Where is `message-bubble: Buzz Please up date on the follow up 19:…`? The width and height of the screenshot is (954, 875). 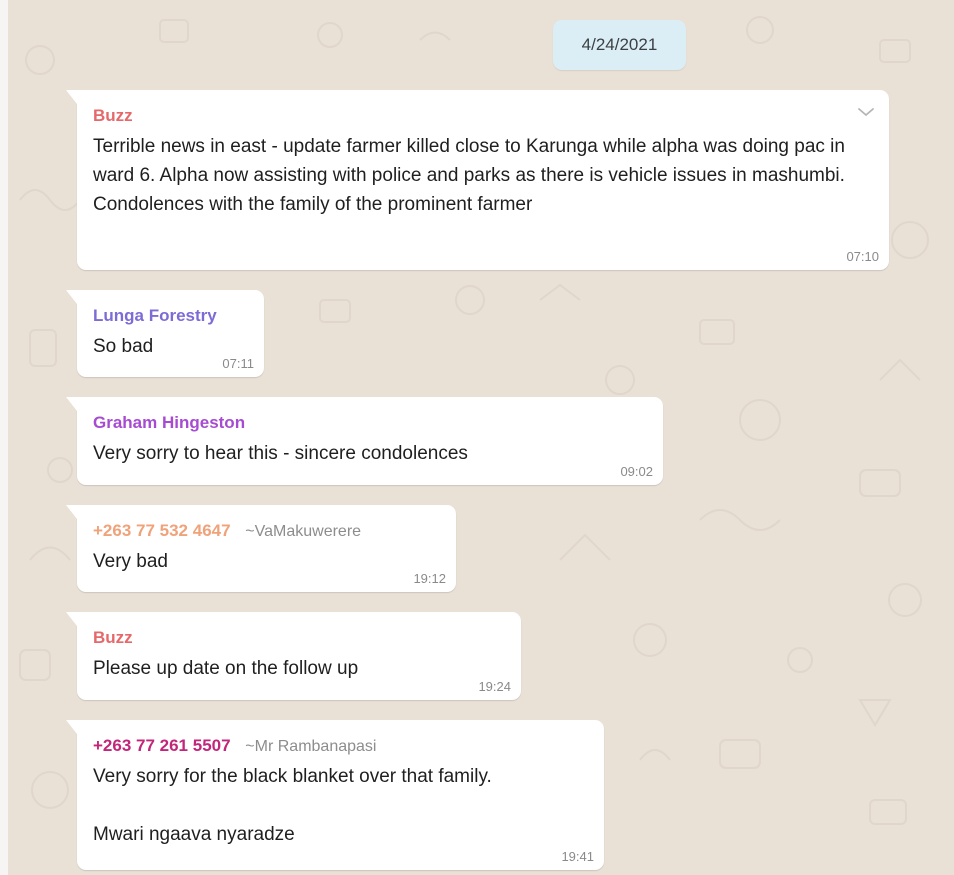 message-bubble: Buzz Please up date on the follow up 19:… is located at coordinates (293, 656).